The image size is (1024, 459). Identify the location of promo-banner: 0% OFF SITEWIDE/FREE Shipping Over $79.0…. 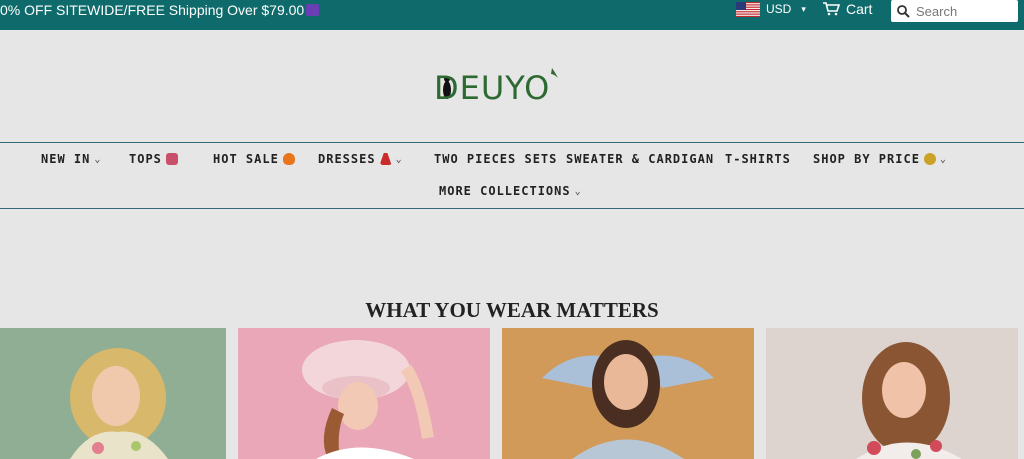
(160, 10).